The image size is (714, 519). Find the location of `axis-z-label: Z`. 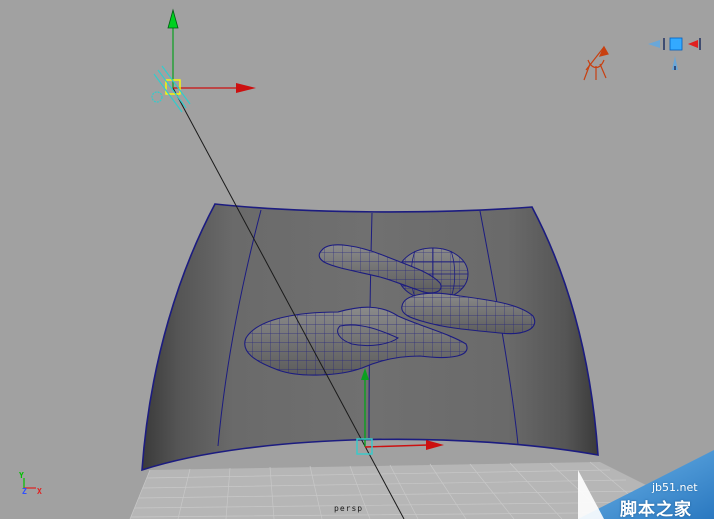

axis-z-label: Z is located at coordinates (24, 491).